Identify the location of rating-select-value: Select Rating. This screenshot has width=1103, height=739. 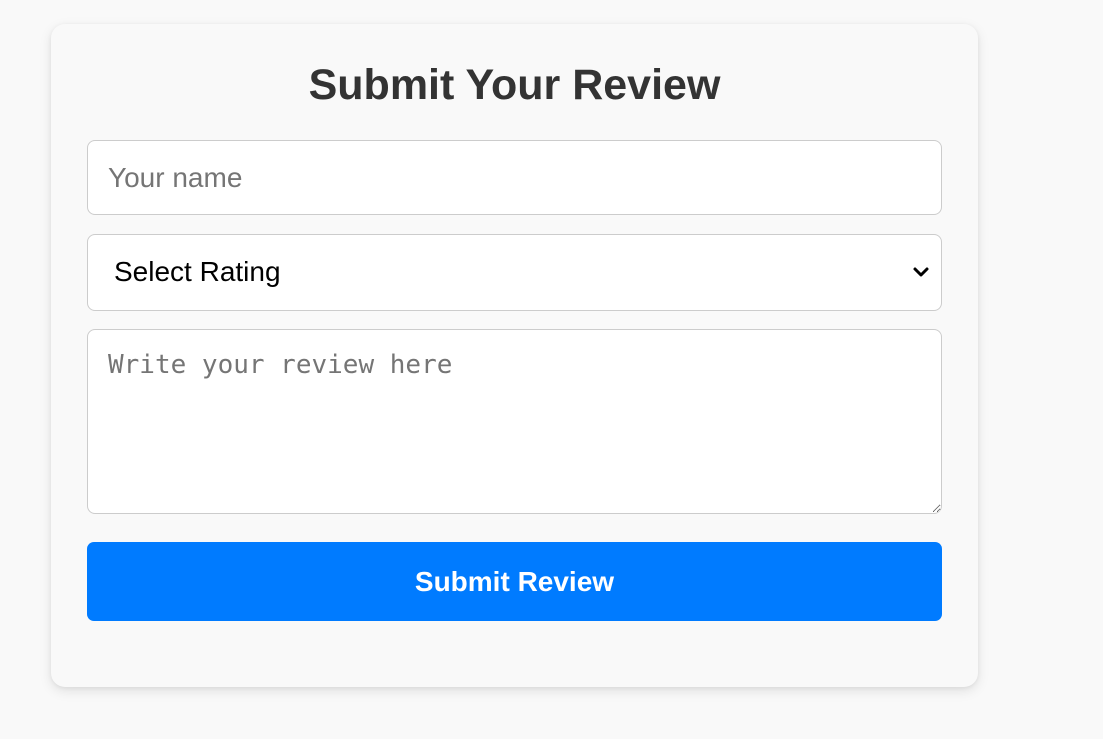
(197, 271).